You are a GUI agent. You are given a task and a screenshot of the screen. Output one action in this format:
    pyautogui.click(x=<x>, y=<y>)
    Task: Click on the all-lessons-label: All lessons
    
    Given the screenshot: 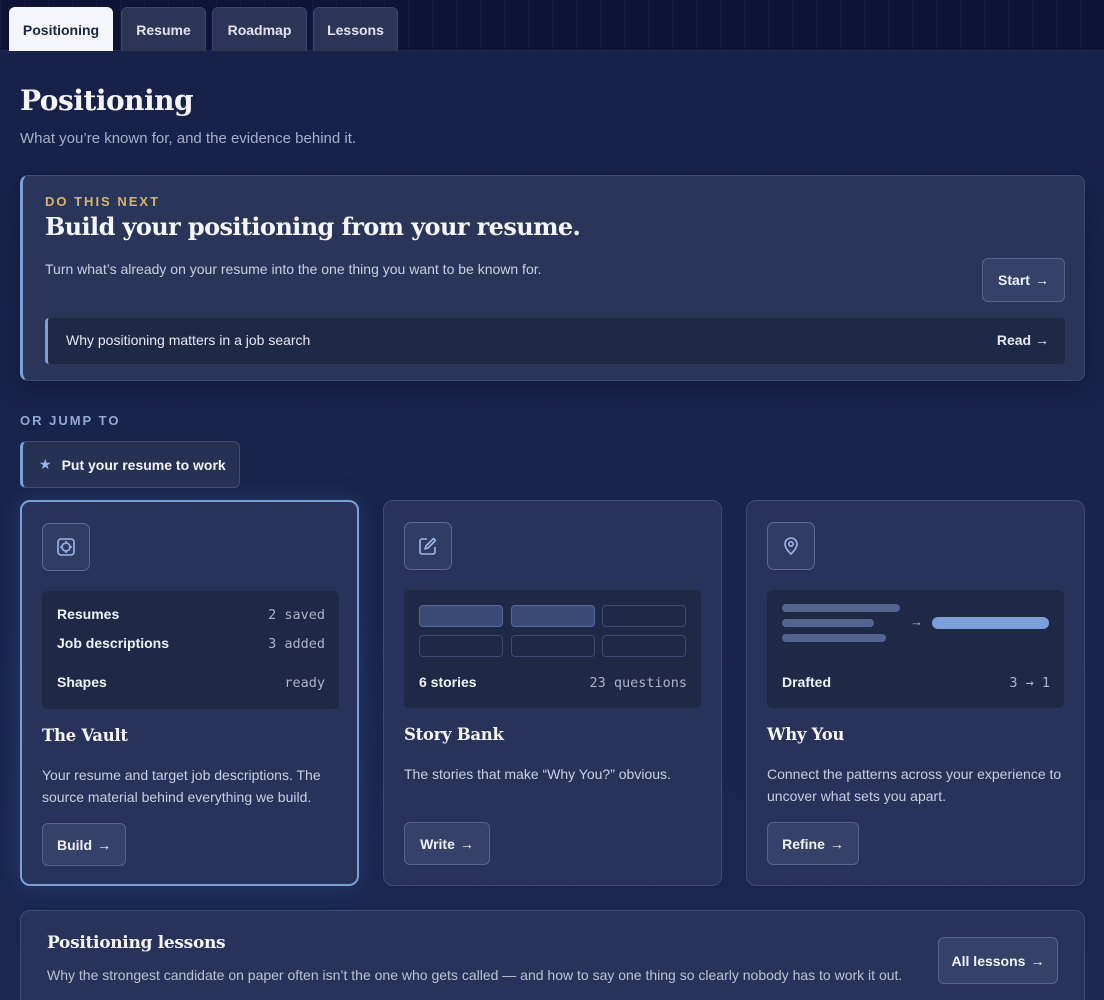 What is the action you would take?
    pyautogui.click(x=988, y=960)
    